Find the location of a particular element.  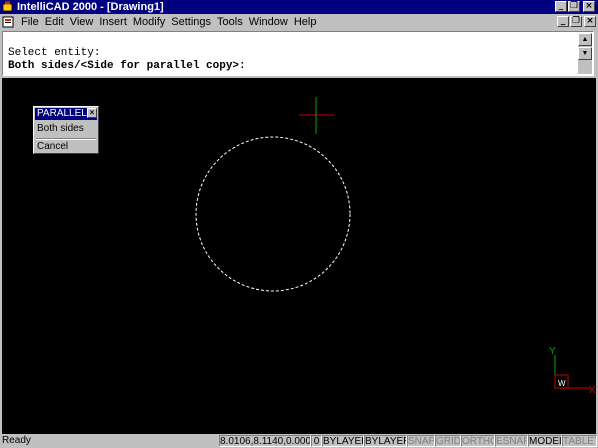

doc-close-button: × is located at coordinates (590, 21).